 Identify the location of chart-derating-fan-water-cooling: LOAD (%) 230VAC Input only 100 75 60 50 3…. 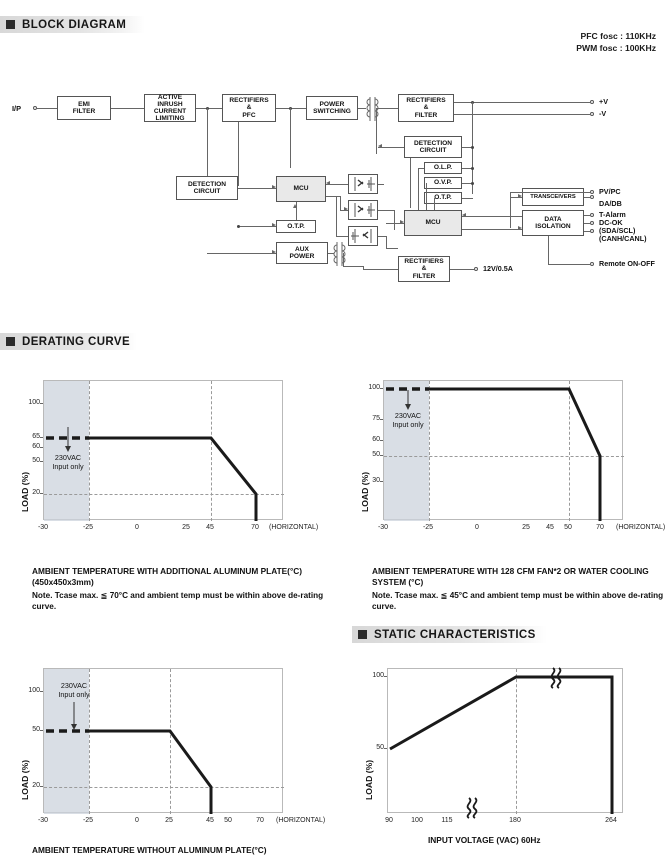
(505, 464).